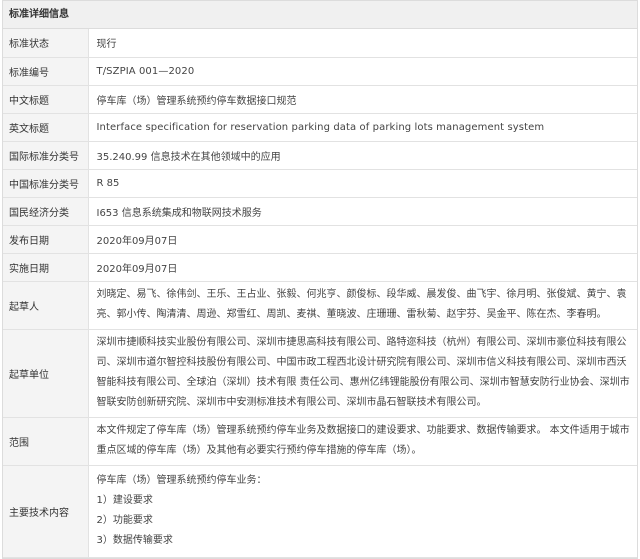 This screenshot has width=640, height=559. What do you see at coordinates (46, 43) in the screenshot?
I see `label-status: 标准状态` at bounding box center [46, 43].